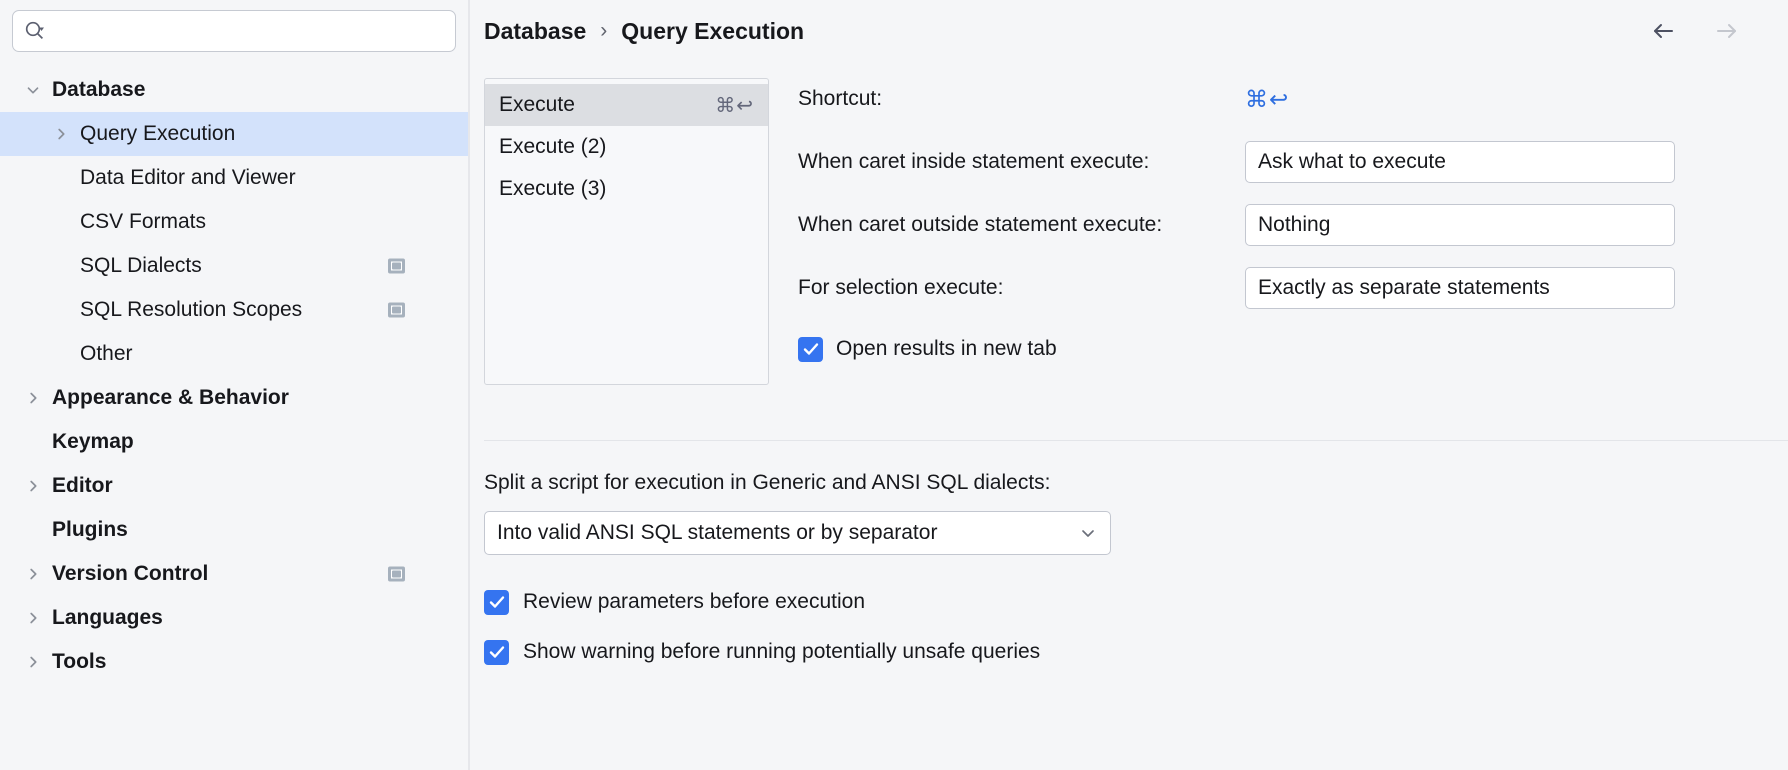 The width and height of the screenshot is (1788, 770). I want to click on sidebar-item-label: CSV Formats, so click(143, 221).